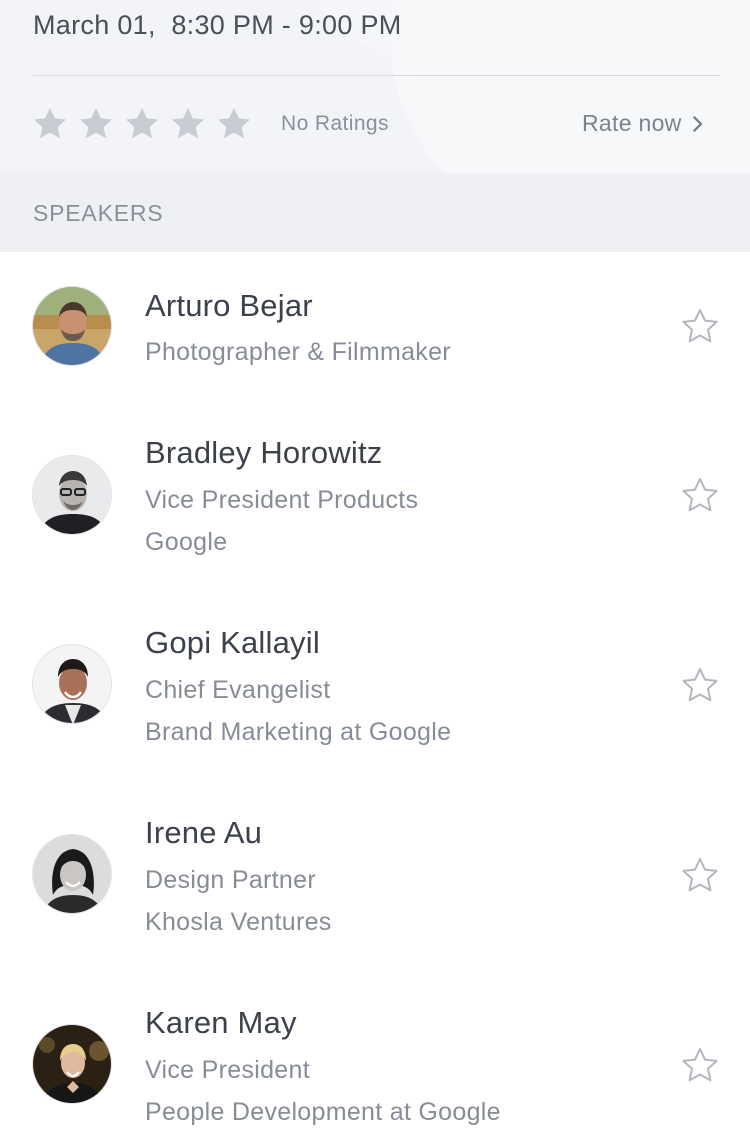 This screenshot has height=1141, width=750. I want to click on rate-now-label: Rate now, so click(632, 123).